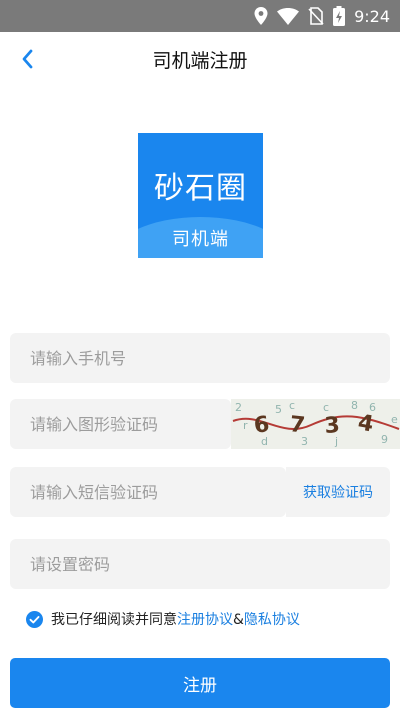  What do you see at coordinates (200, 16) in the screenshot?
I see `status-bar: 9:24` at bounding box center [200, 16].